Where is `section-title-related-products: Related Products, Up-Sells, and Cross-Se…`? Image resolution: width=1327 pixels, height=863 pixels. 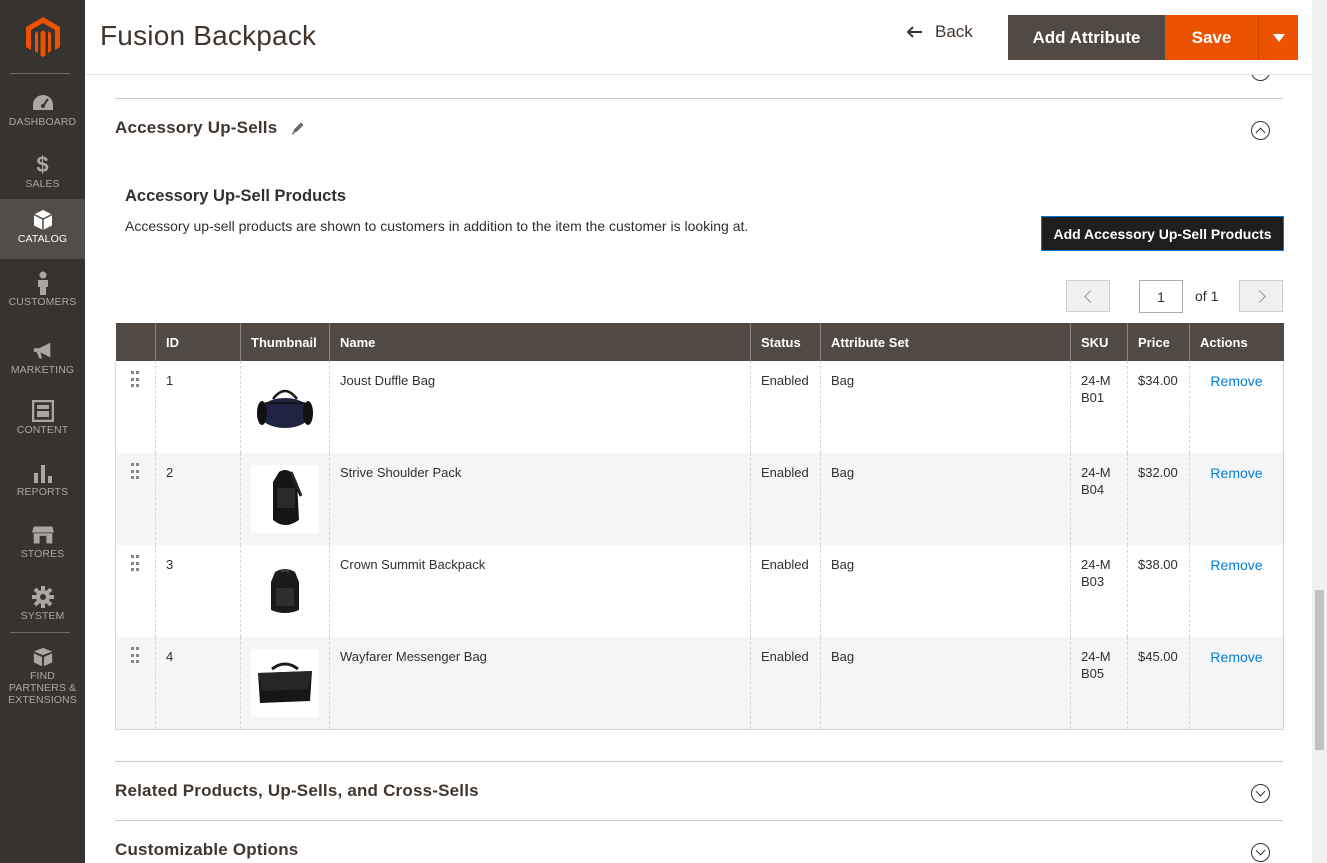 section-title-related-products: Related Products, Up-Sells, and Cross-Se… is located at coordinates (297, 791).